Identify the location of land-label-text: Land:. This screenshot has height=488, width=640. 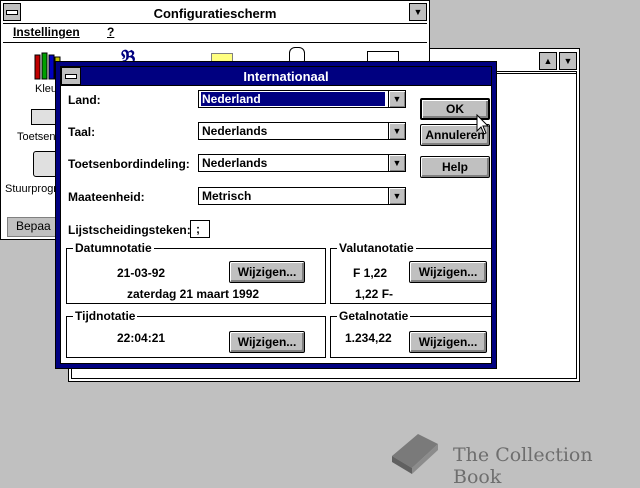
(84, 100).